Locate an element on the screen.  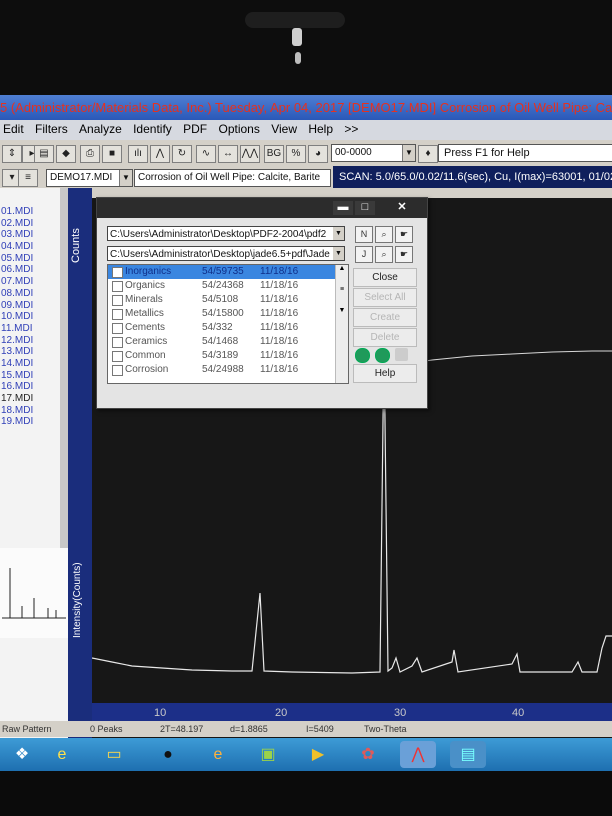
menu-edit: Edit is located at coordinates (13, 129).